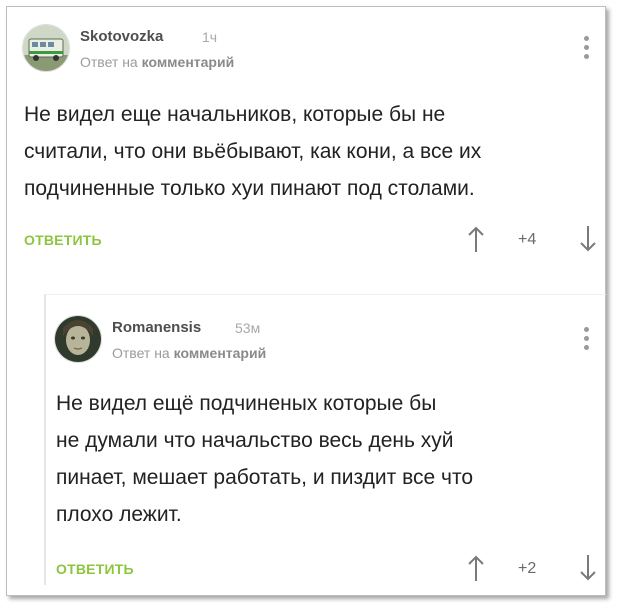 This screenshot has height=609, width=620. Describe the element at coordinates (527, 239) in the screenshot. I see `rating-score: +4` at that location.